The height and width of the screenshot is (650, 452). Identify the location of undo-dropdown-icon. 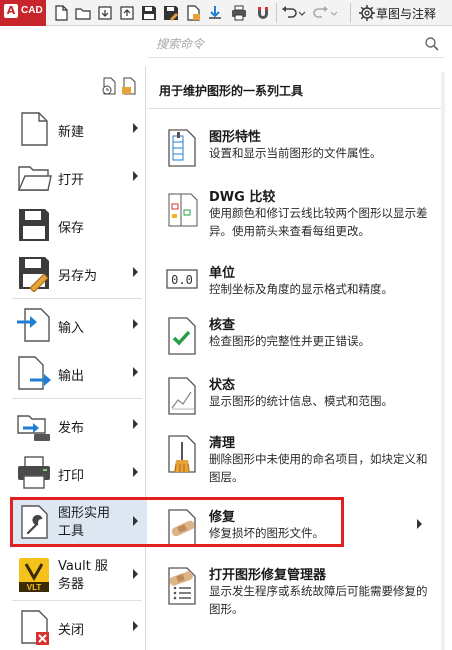
(302, 13).